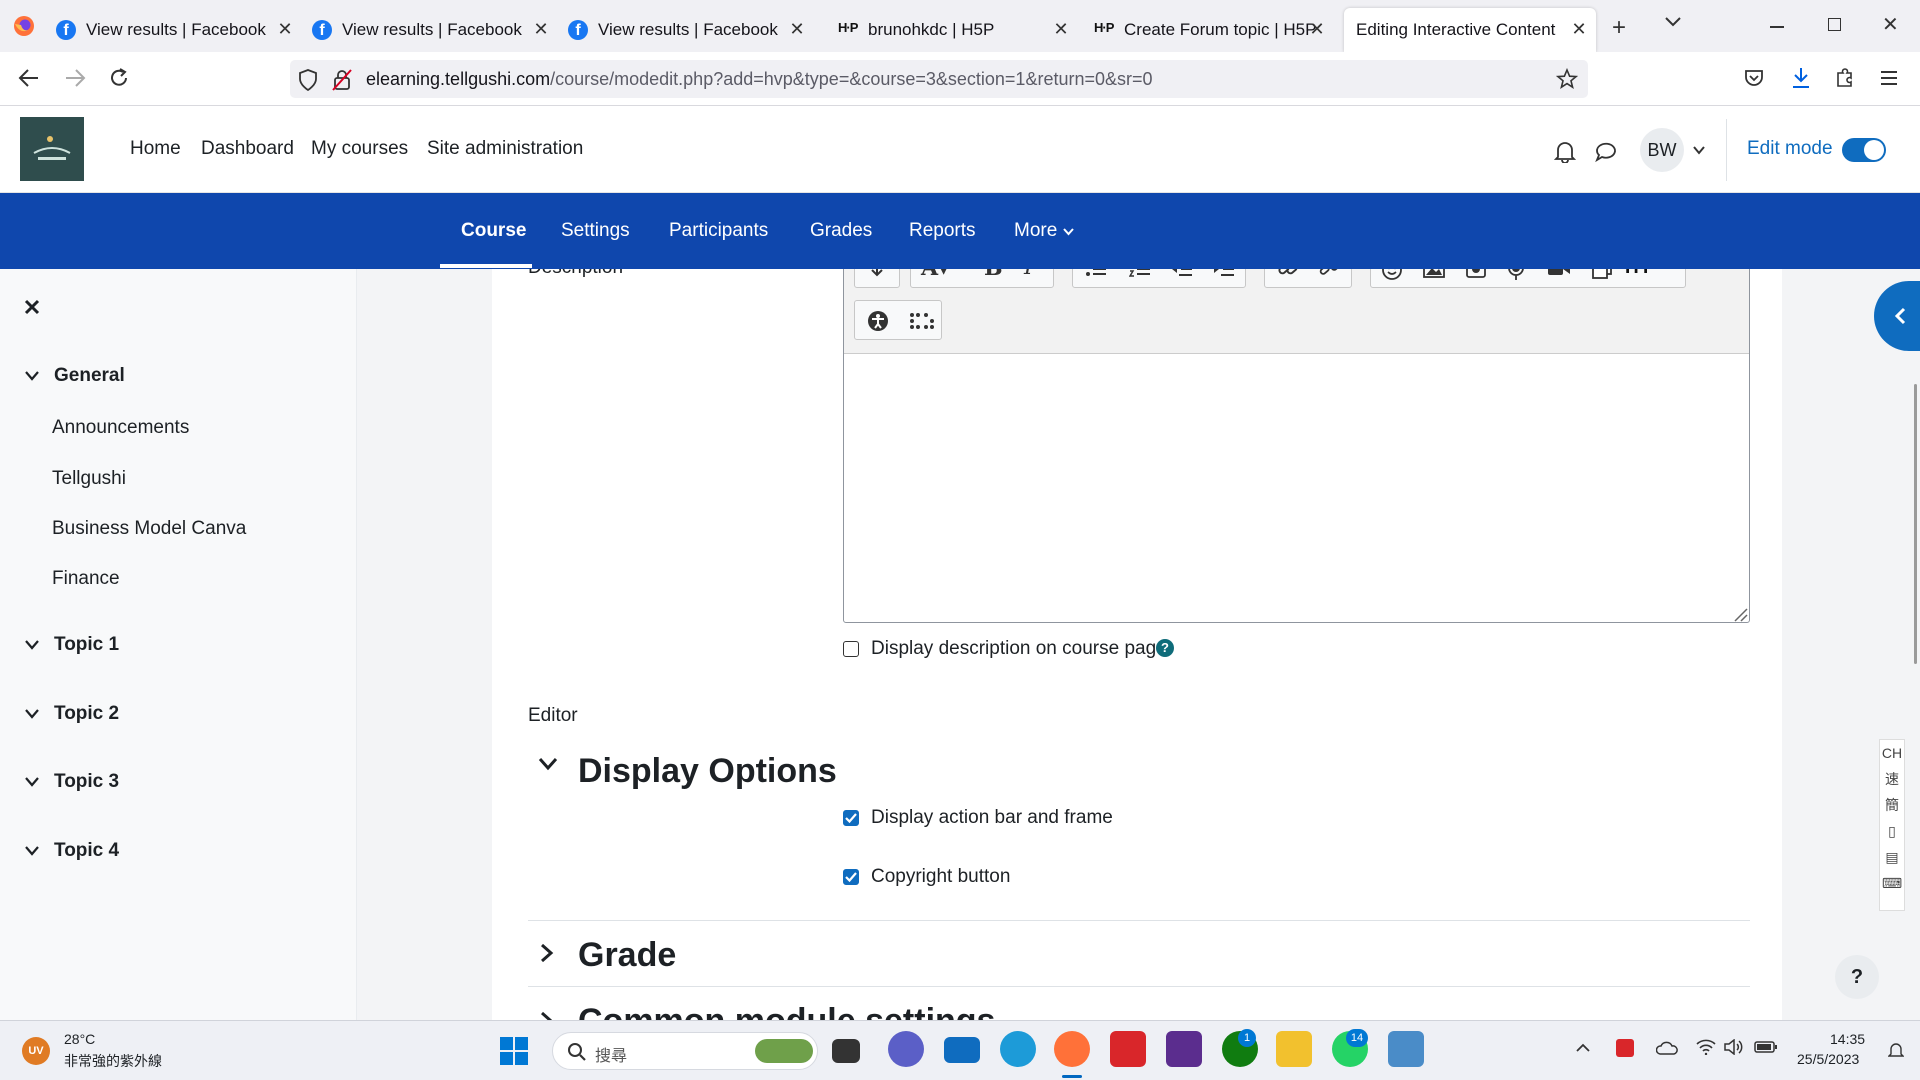 This screenshot has height=1080, width=1920. Describe the element at coordinates (1847, 1039) in the screenshot. I see `clock-time: 14:35` at that location.